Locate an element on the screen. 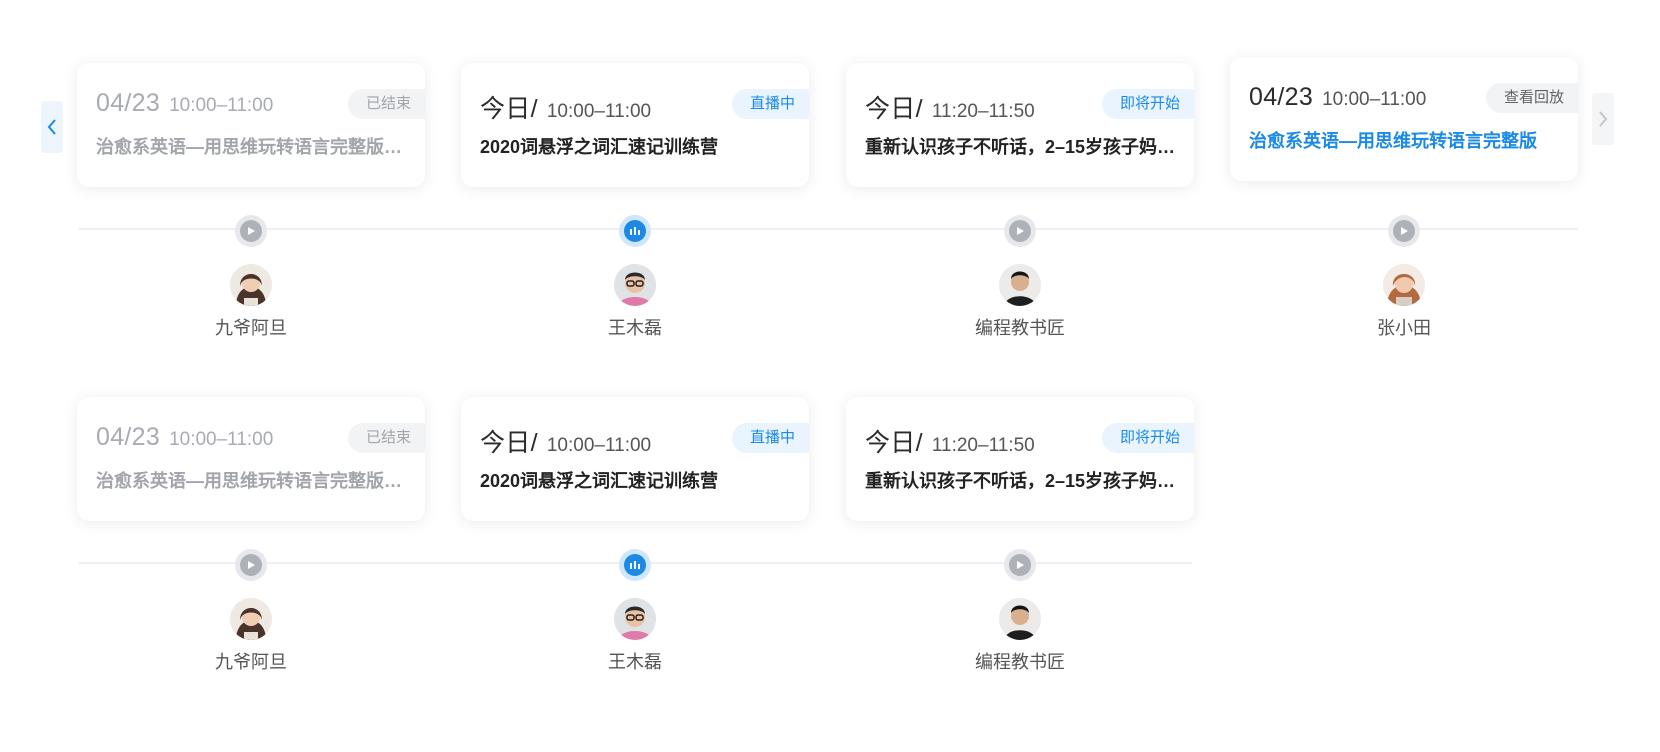 This screenshot has height=752, width=1660. session-card: 04/23 10:00–11:00 查看回放 治愈系英语—用思维玩转语言完整版 is located at coordinates (1404, 119).